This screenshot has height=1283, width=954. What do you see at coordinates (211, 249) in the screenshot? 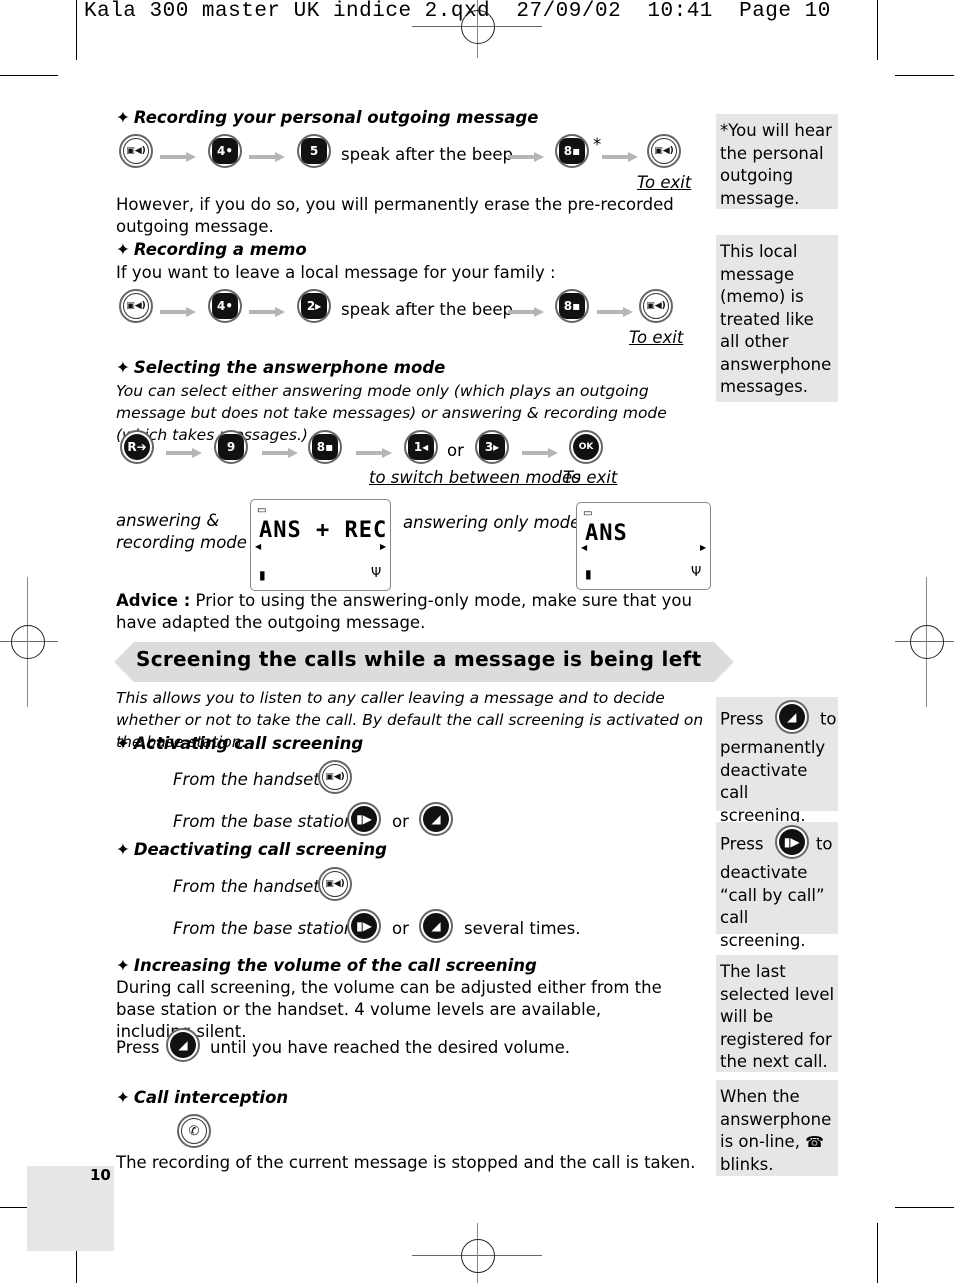
I see `heading-memo: ✦ Recording a memo` at bounding box center [211, 249].